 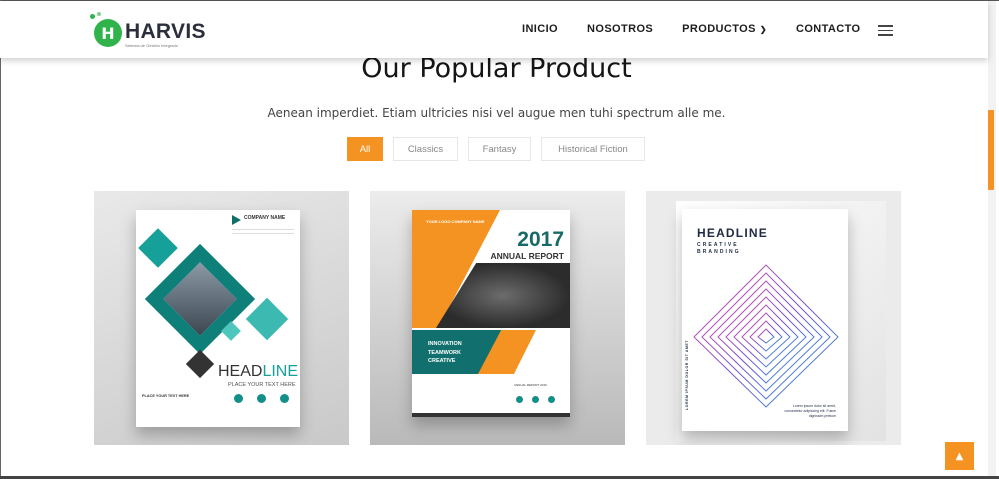 I want to click on main-nav: INICIO NOSOTROS PRODUCTOS ❯ CONTACTO, so click(x=705, y=29).